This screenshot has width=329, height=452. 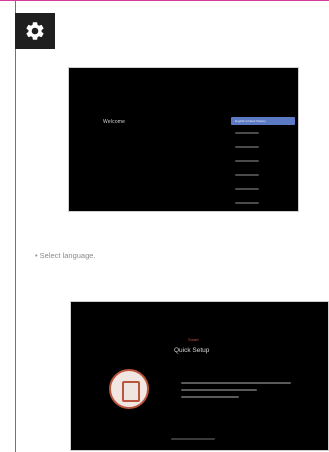 I want to click on phone-icon, so click(x=131, y=391).